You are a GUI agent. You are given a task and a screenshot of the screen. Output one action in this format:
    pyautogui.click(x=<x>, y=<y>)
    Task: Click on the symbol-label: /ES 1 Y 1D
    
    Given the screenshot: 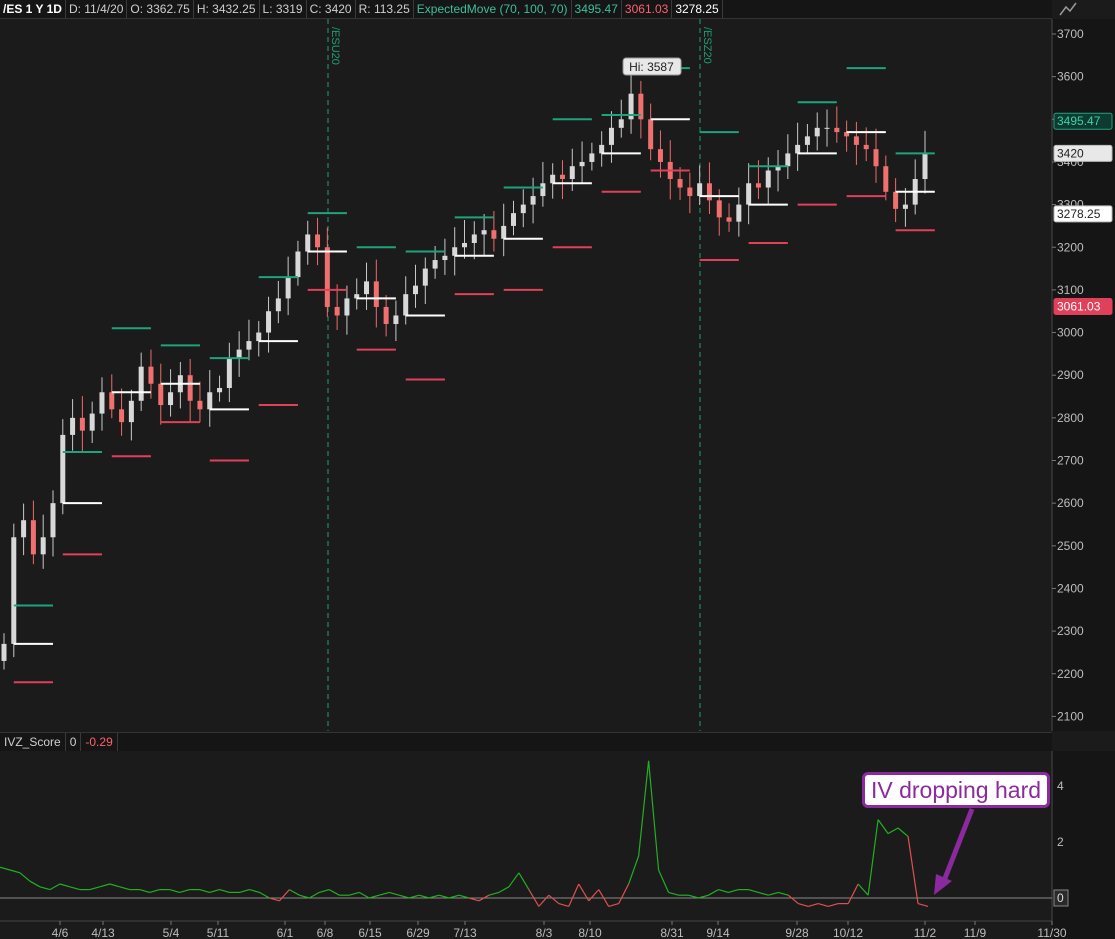 What is the action you would take?
    pyautogui.click(x=33, y=9)
    